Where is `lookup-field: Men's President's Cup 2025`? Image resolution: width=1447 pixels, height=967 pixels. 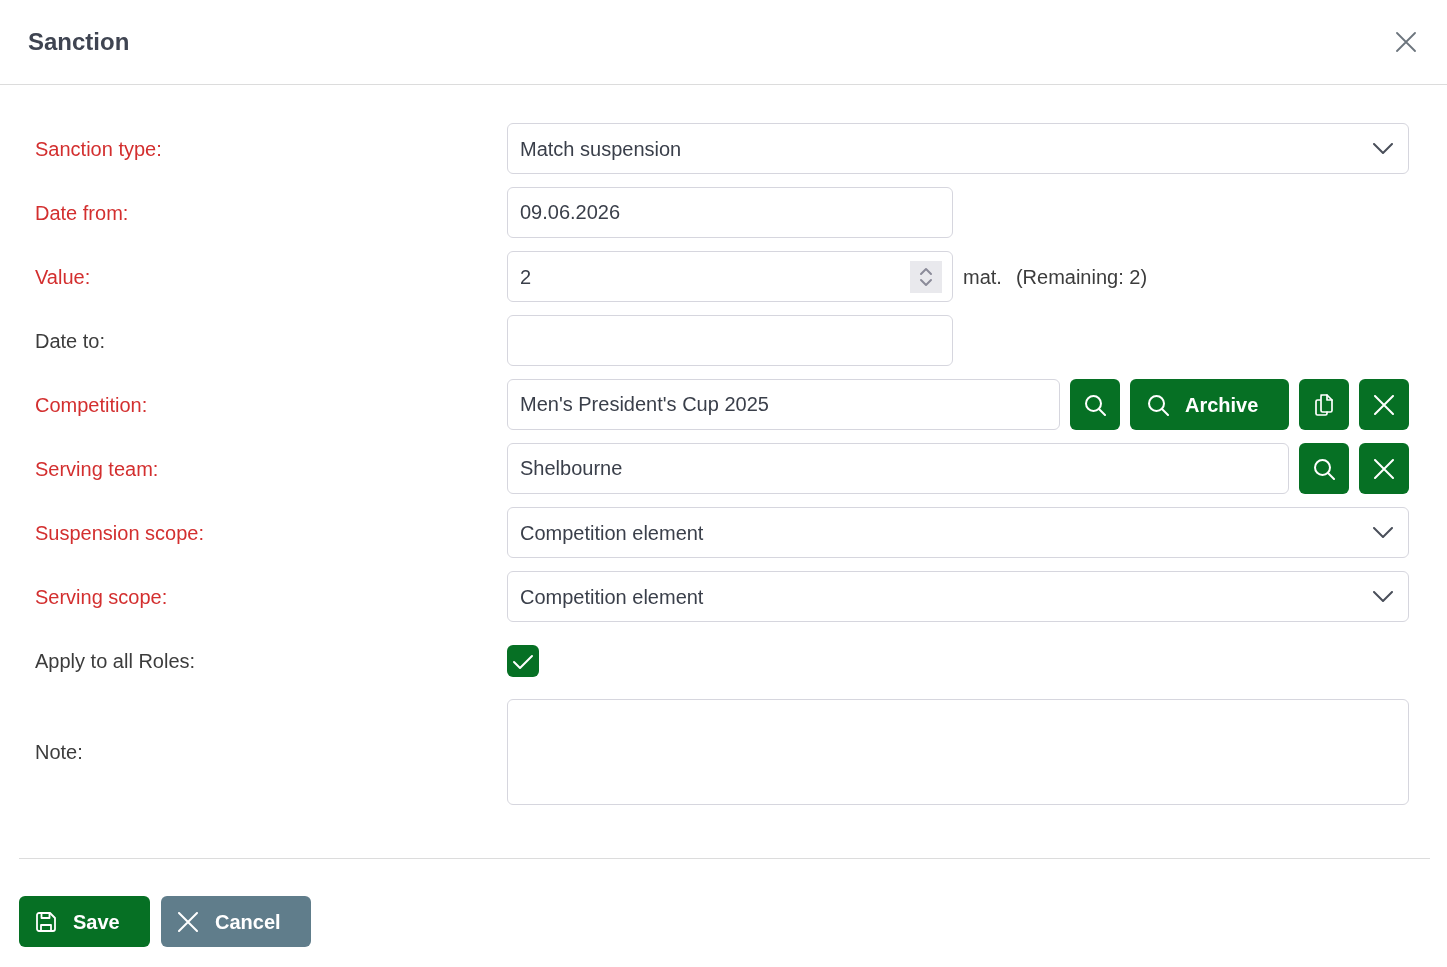
lookup-field: Men's President's Cup 2025 is located at coordinates (783, 404).